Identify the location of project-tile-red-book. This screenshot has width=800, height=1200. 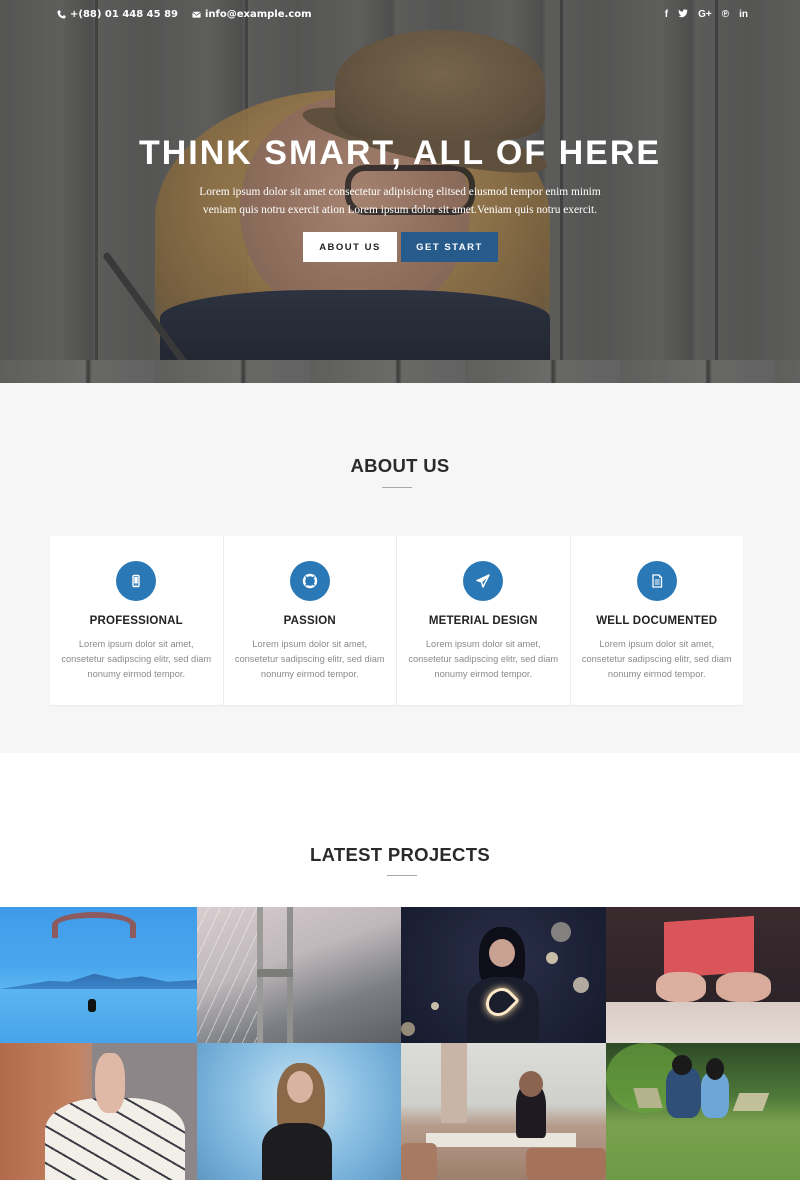
(703, 975).